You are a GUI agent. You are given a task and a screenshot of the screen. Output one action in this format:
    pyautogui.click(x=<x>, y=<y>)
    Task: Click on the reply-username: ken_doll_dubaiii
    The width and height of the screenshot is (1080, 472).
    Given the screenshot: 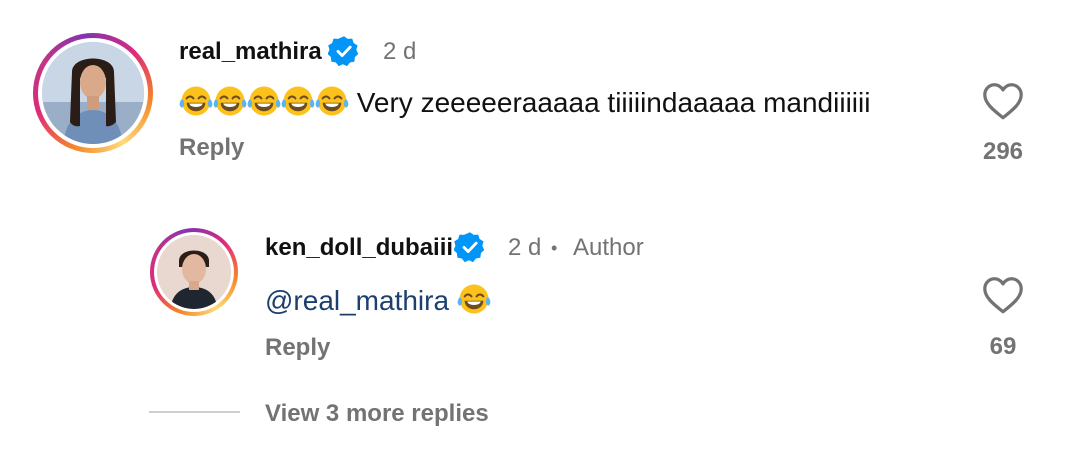 What is the action you would take?
    pyautogui.click(x=359, y=248)
    